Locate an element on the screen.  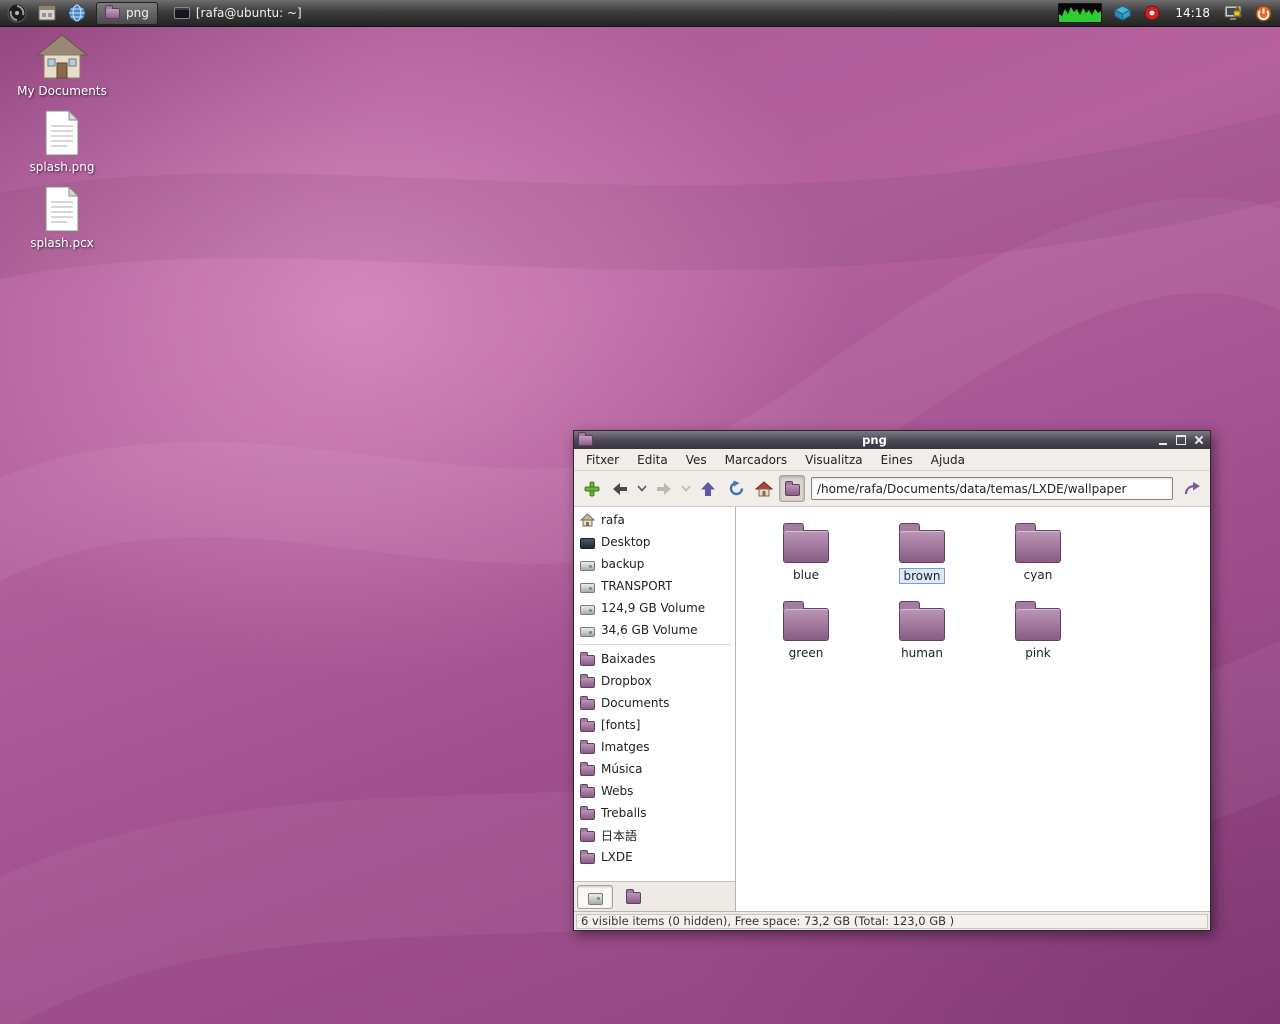
place-label: Webs is located at coordinates (617, 791).